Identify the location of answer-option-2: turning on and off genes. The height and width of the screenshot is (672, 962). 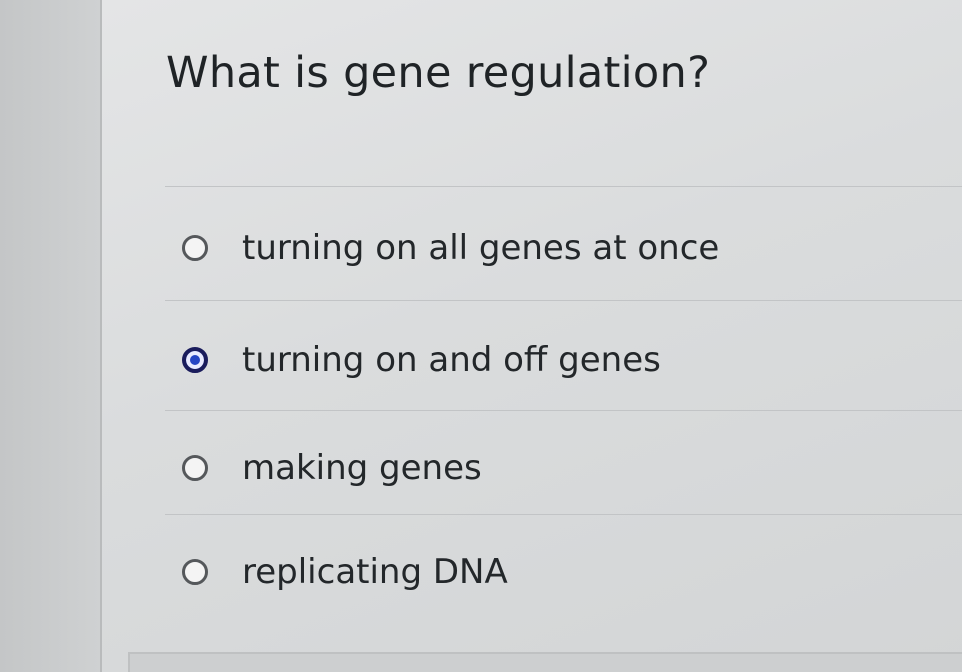
(421, 360).